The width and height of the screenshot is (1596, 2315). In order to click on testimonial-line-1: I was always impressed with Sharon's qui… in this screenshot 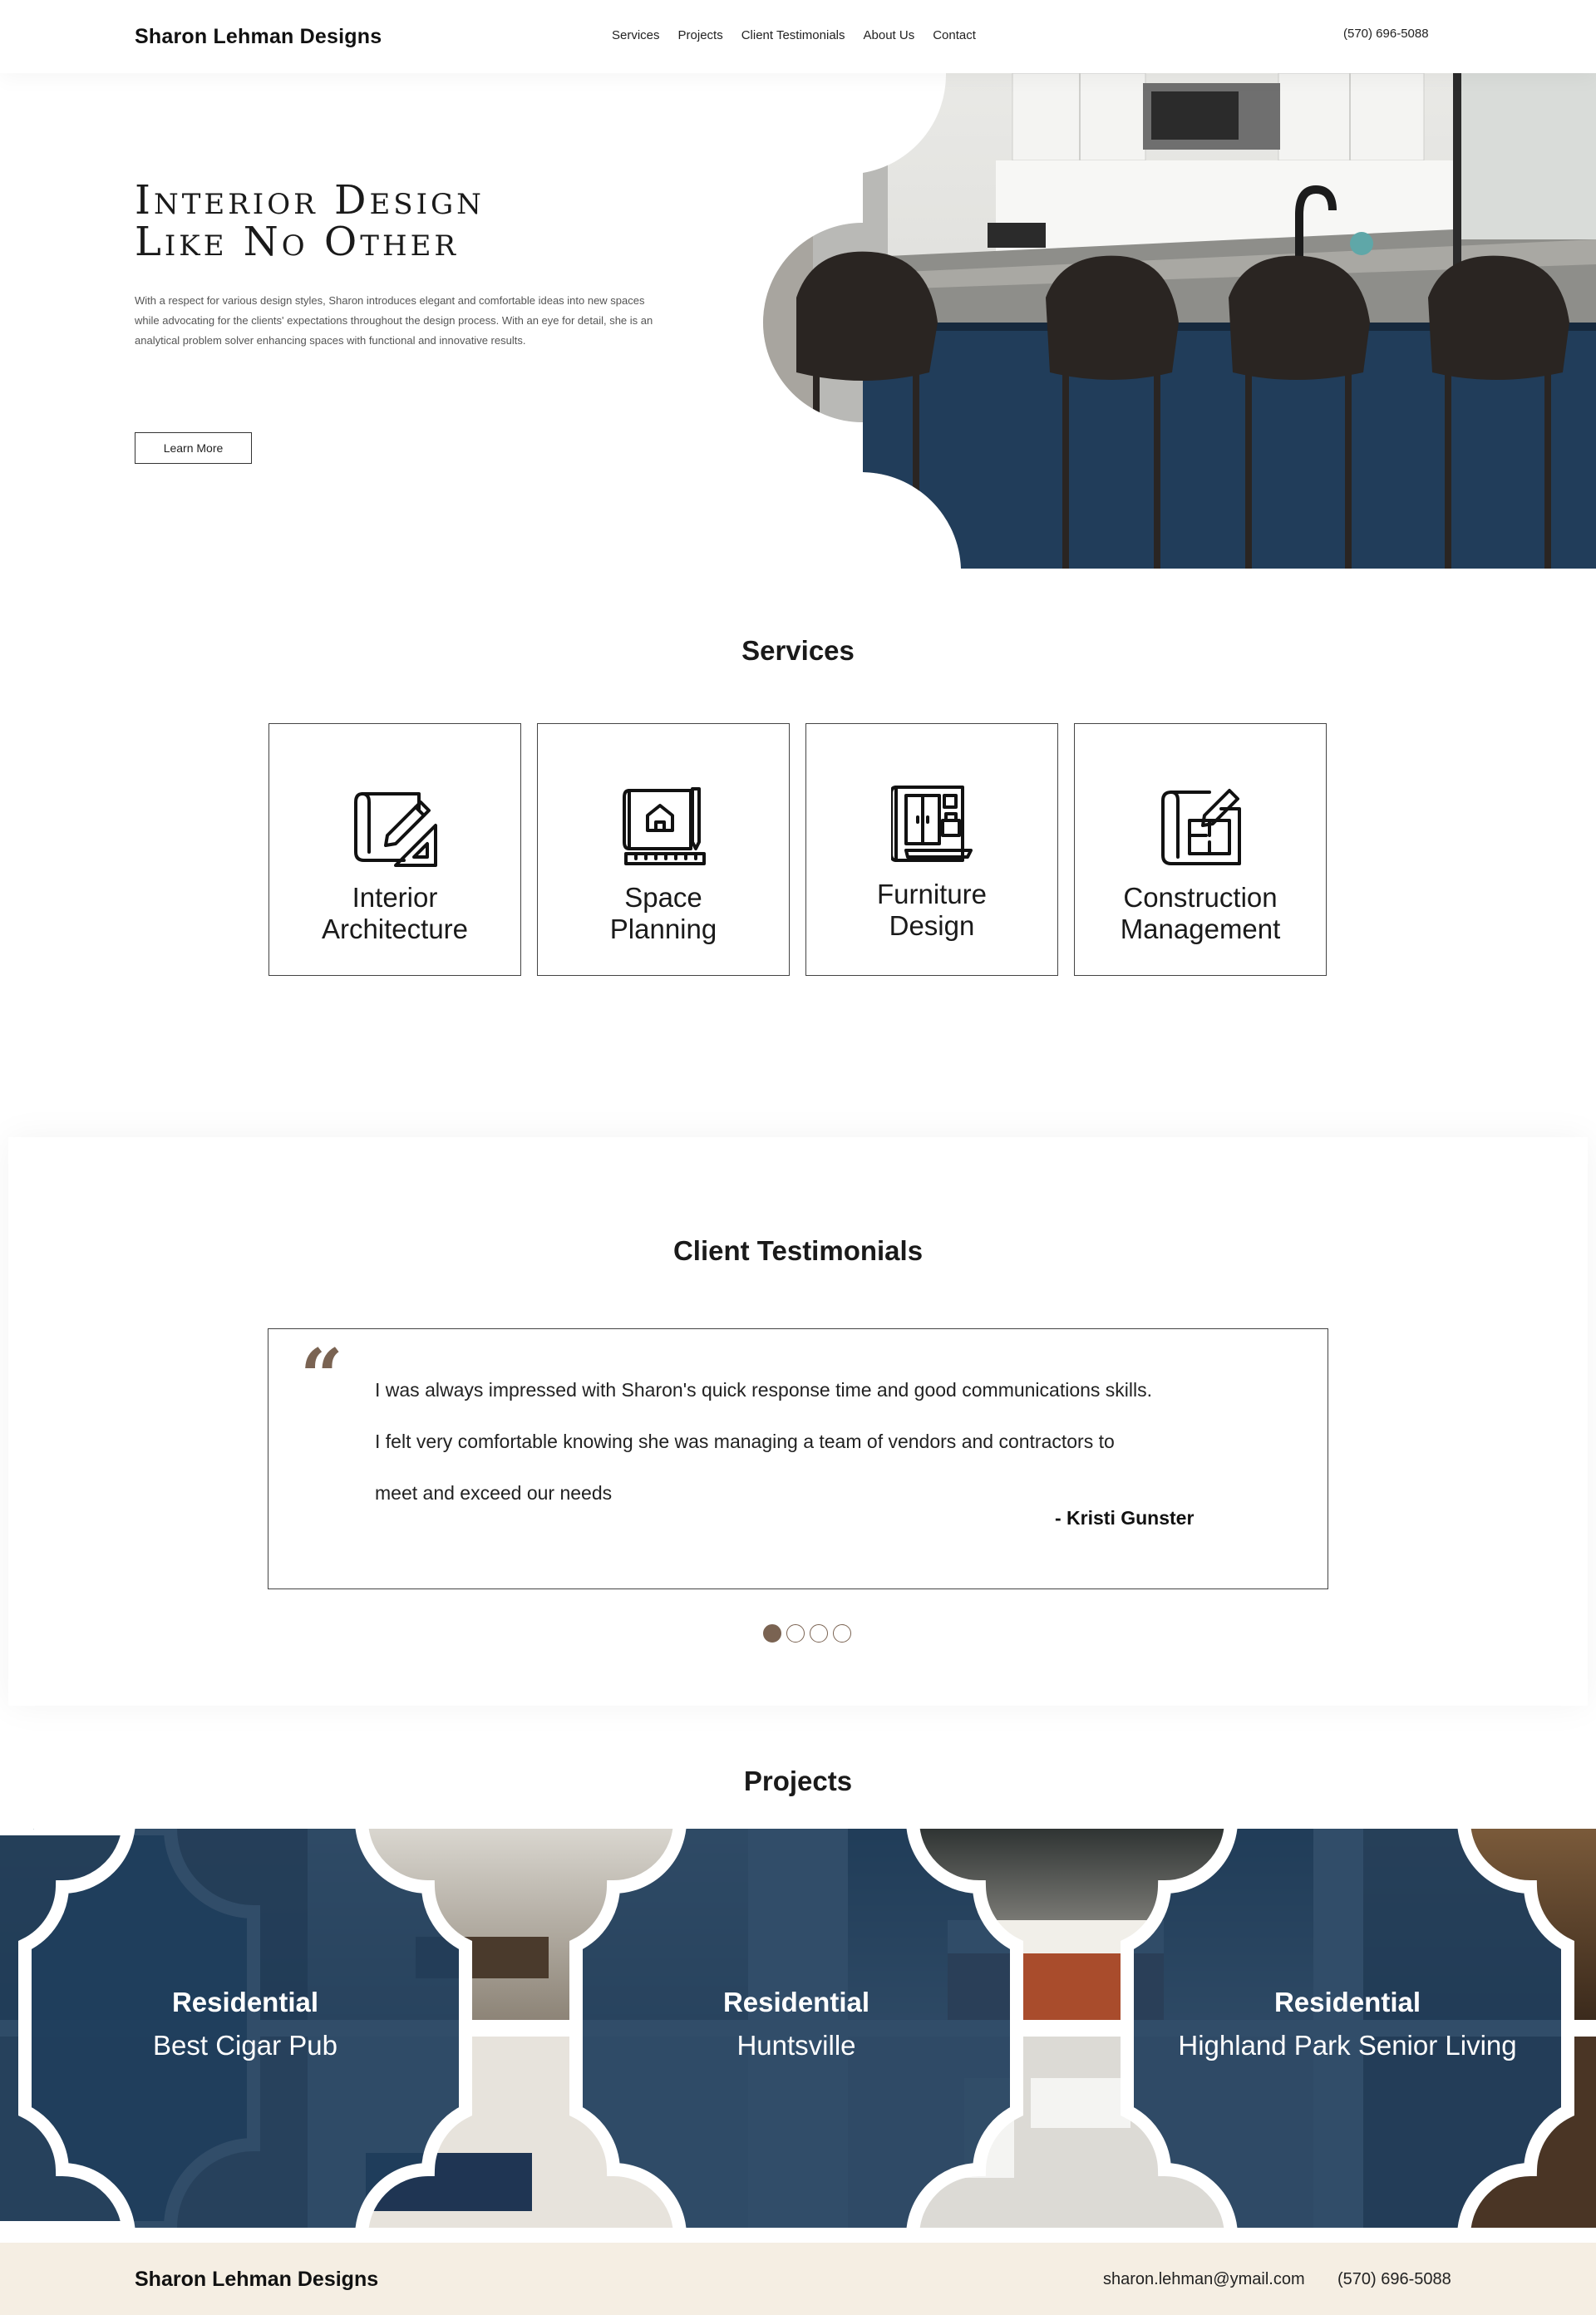, I will do `click(764, 1390)`.